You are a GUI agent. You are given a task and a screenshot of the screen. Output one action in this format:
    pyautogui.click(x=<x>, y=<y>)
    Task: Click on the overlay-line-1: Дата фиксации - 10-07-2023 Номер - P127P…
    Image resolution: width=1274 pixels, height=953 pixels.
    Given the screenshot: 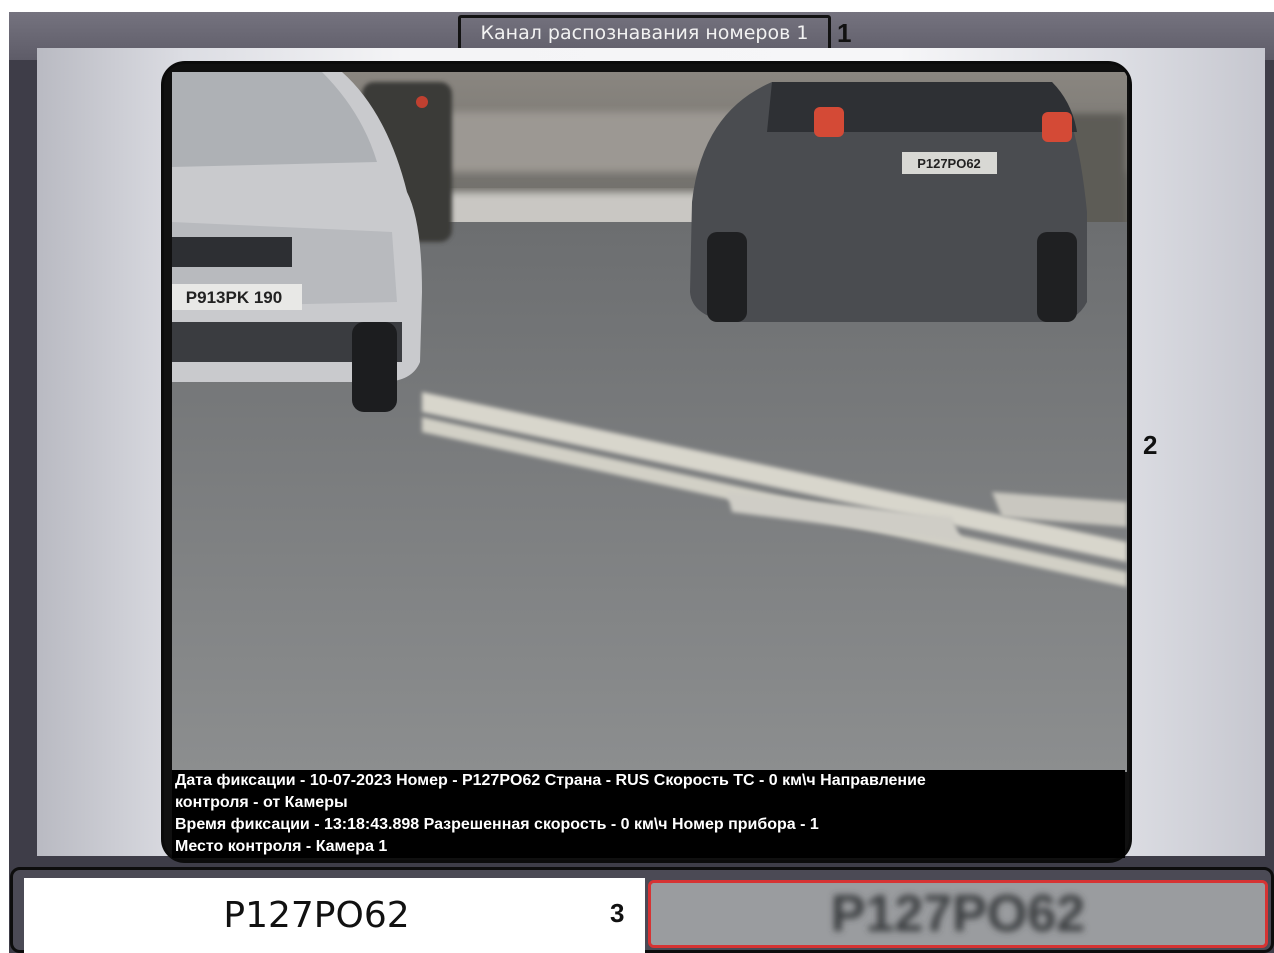 What is the action you would take?
    pyautogui.click(x=550, y=780)
    